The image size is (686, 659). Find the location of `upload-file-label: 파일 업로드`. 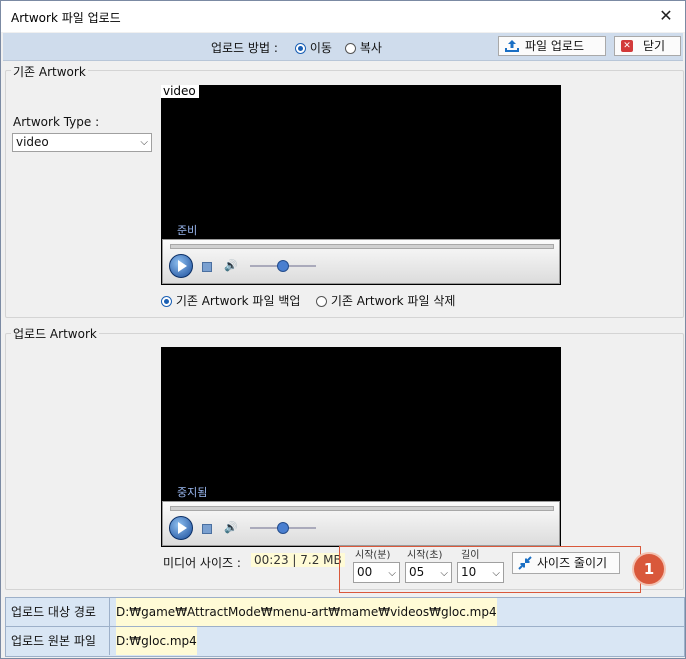

upload-file-label: 파일 업로드 is located at coordinates (555, 46).